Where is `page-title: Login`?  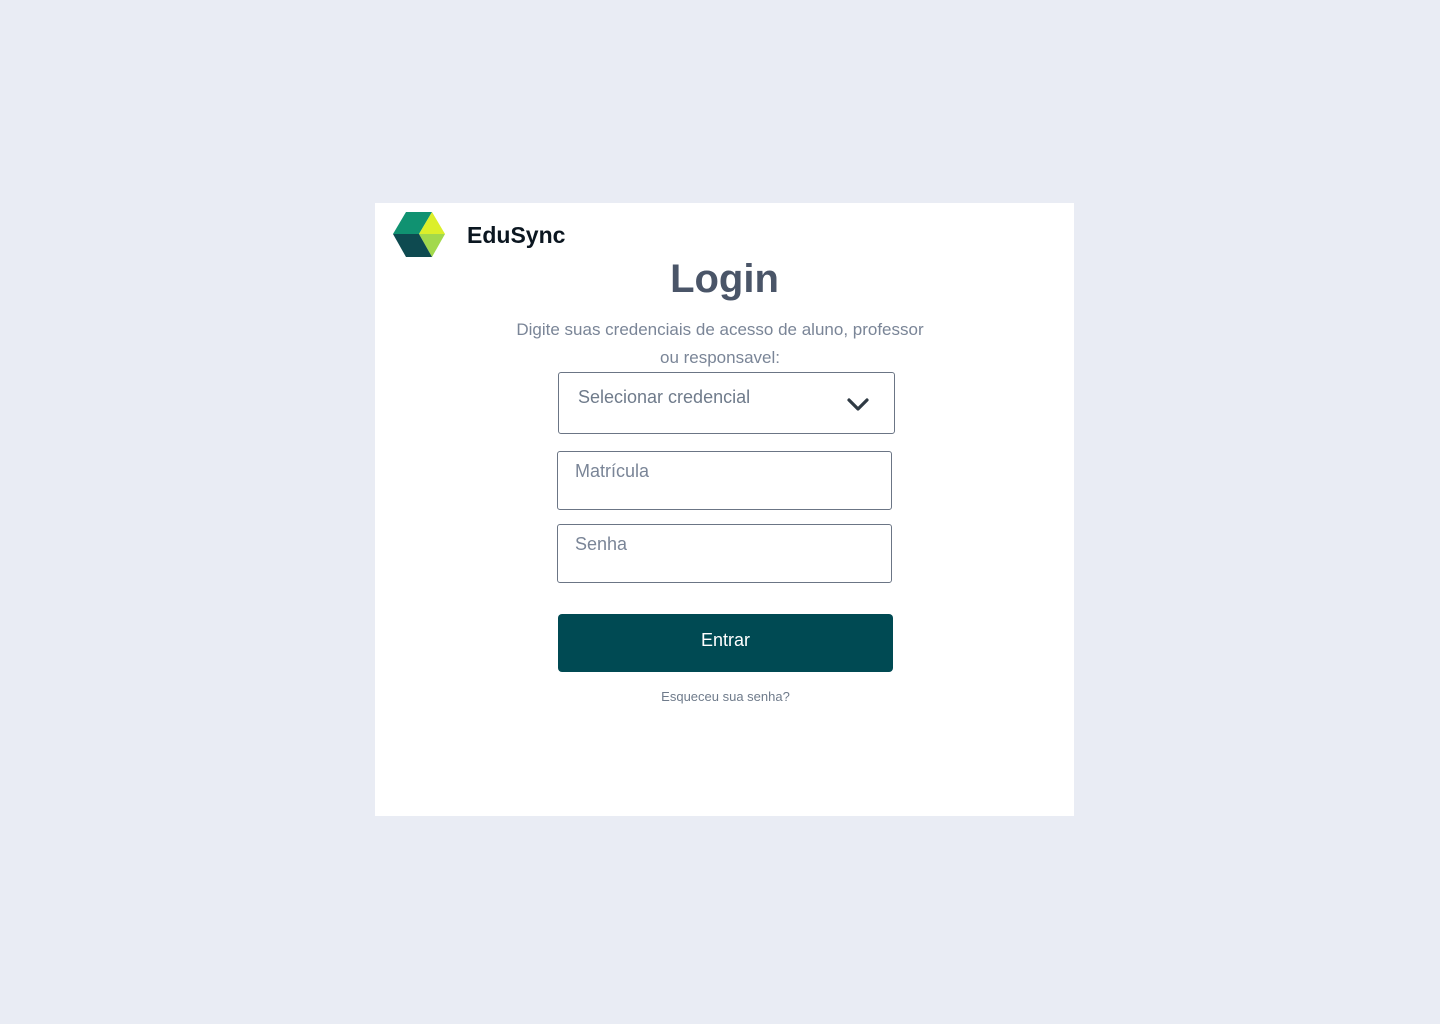
page-title: Login is located at coordinates (724, 279).